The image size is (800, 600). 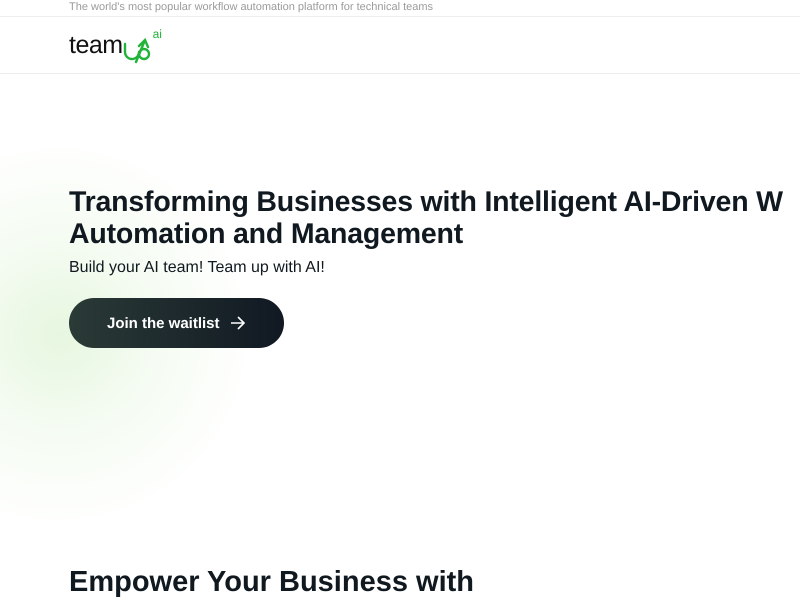 I want to click on hero-subtitle: Build your AI team! Team up with AI!, so click(x=197, y=268).